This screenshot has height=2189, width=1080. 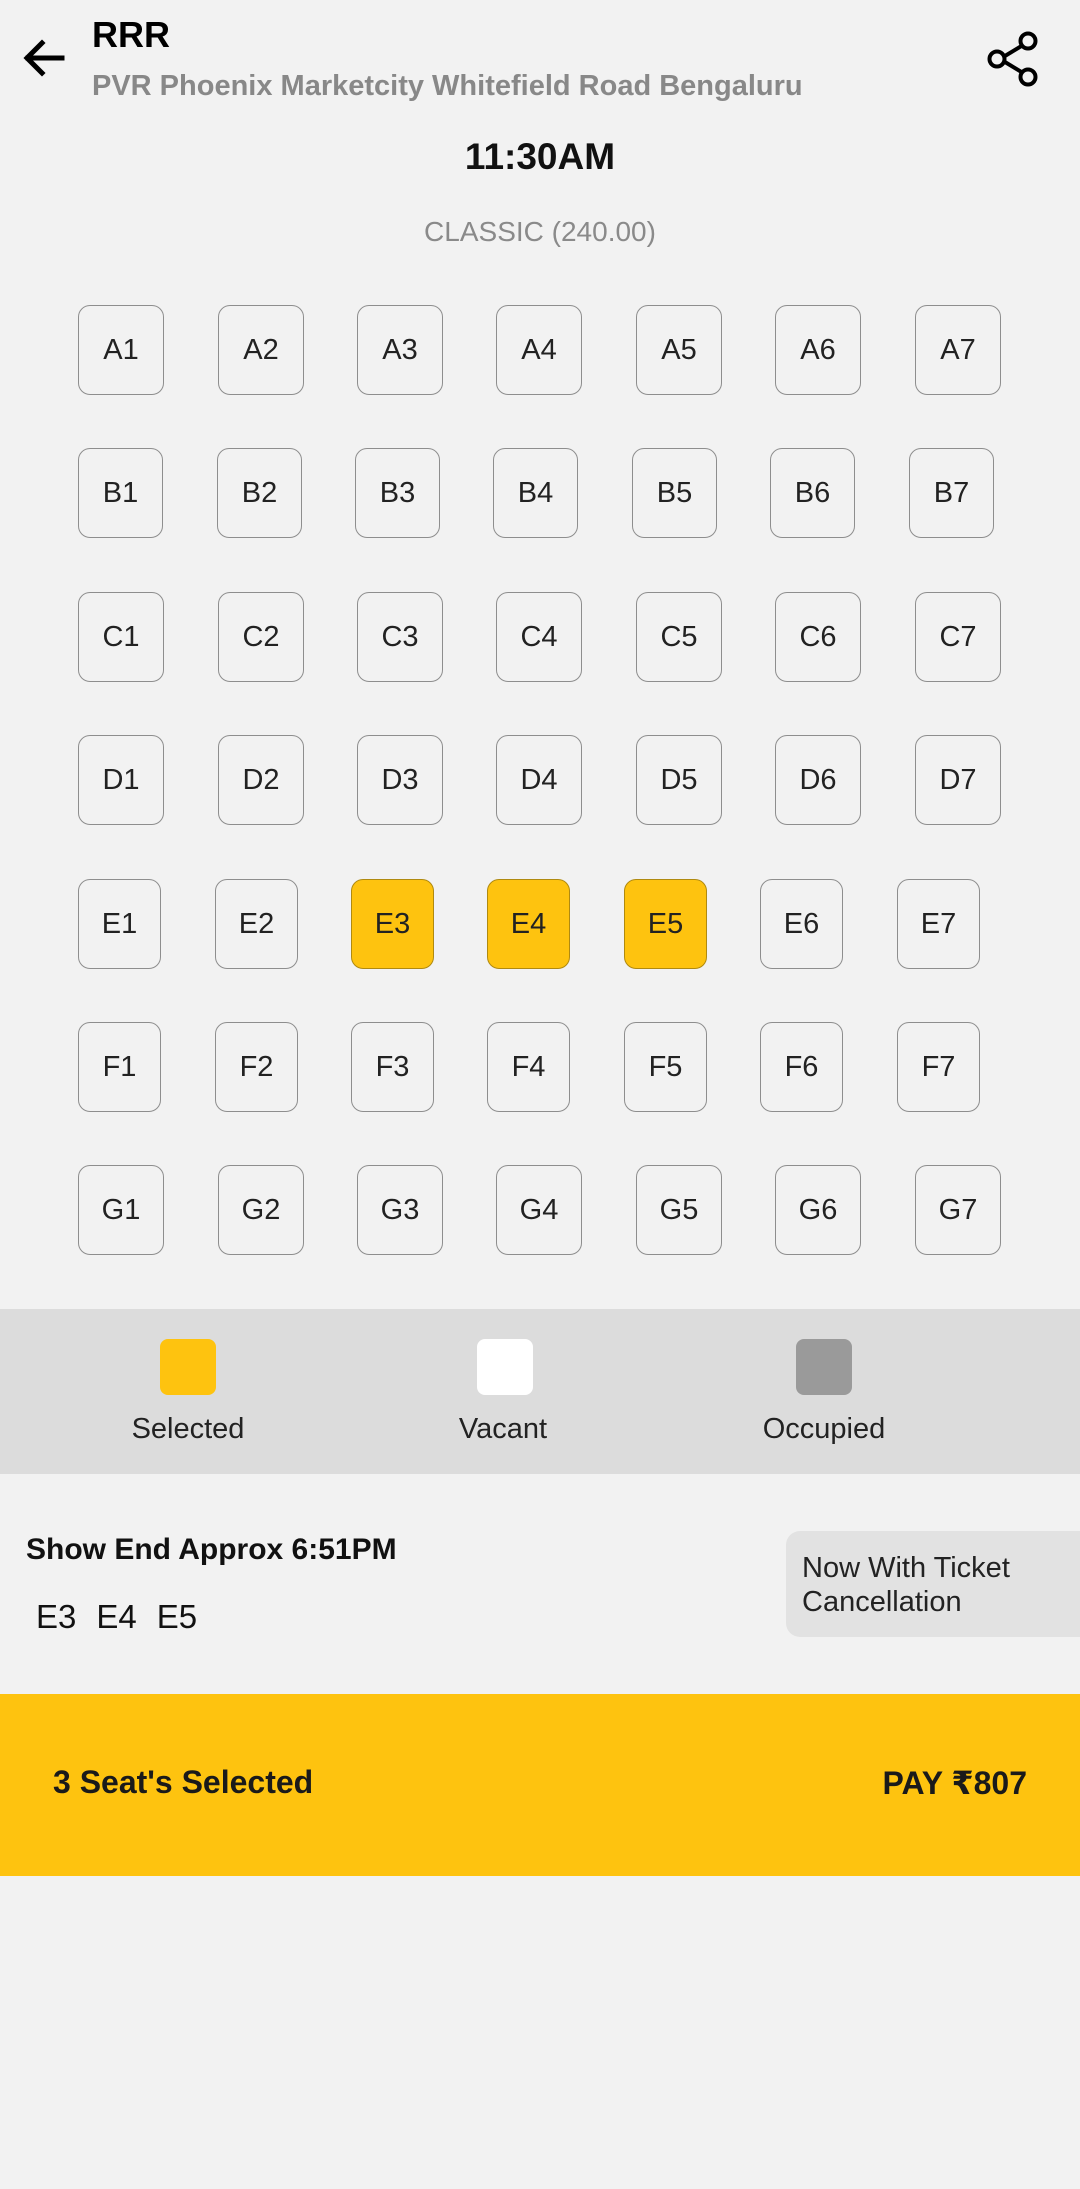 I want to click on share-button, so click(x=1013, y=59).